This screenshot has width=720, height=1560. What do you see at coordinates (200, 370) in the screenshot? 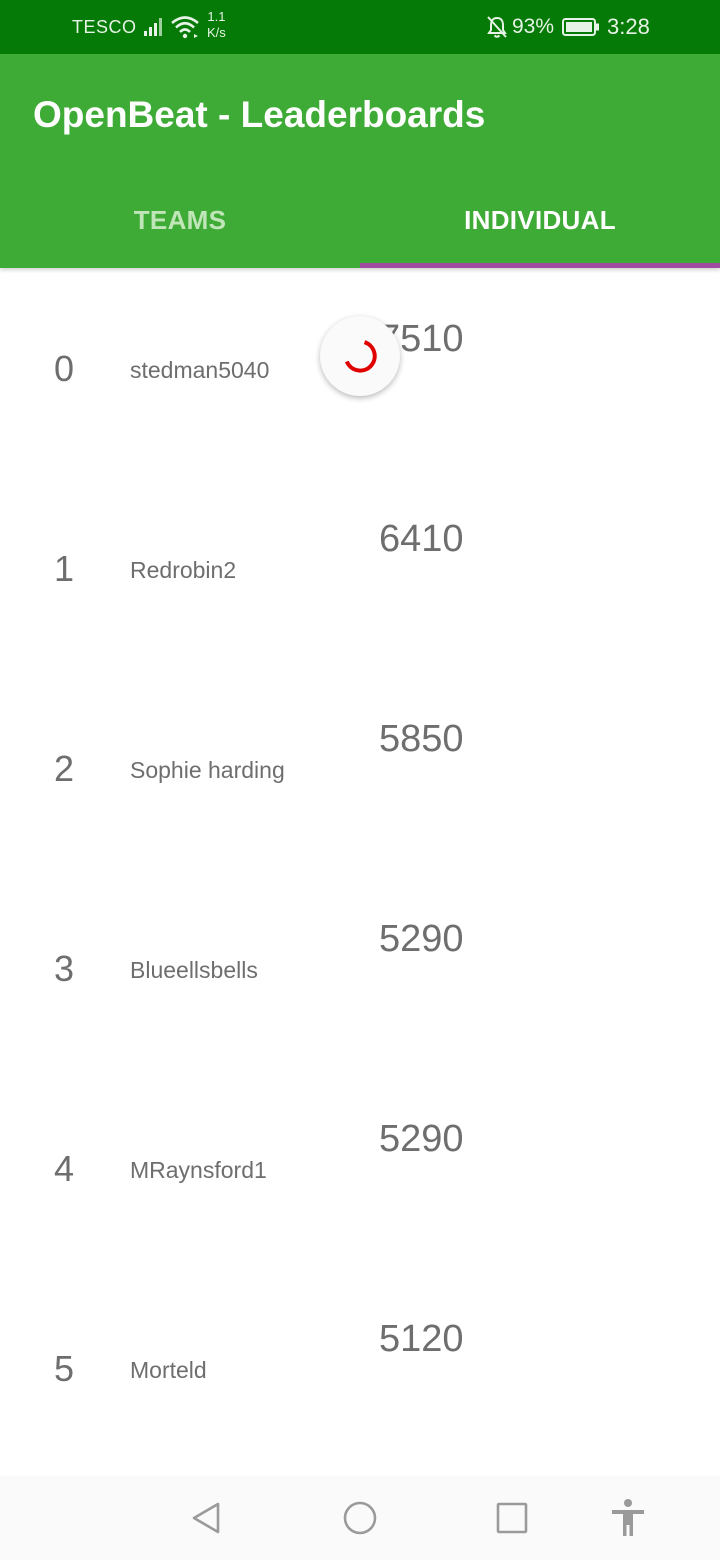
I see `player-name: stedman5040` at bounding box center [200, 370].